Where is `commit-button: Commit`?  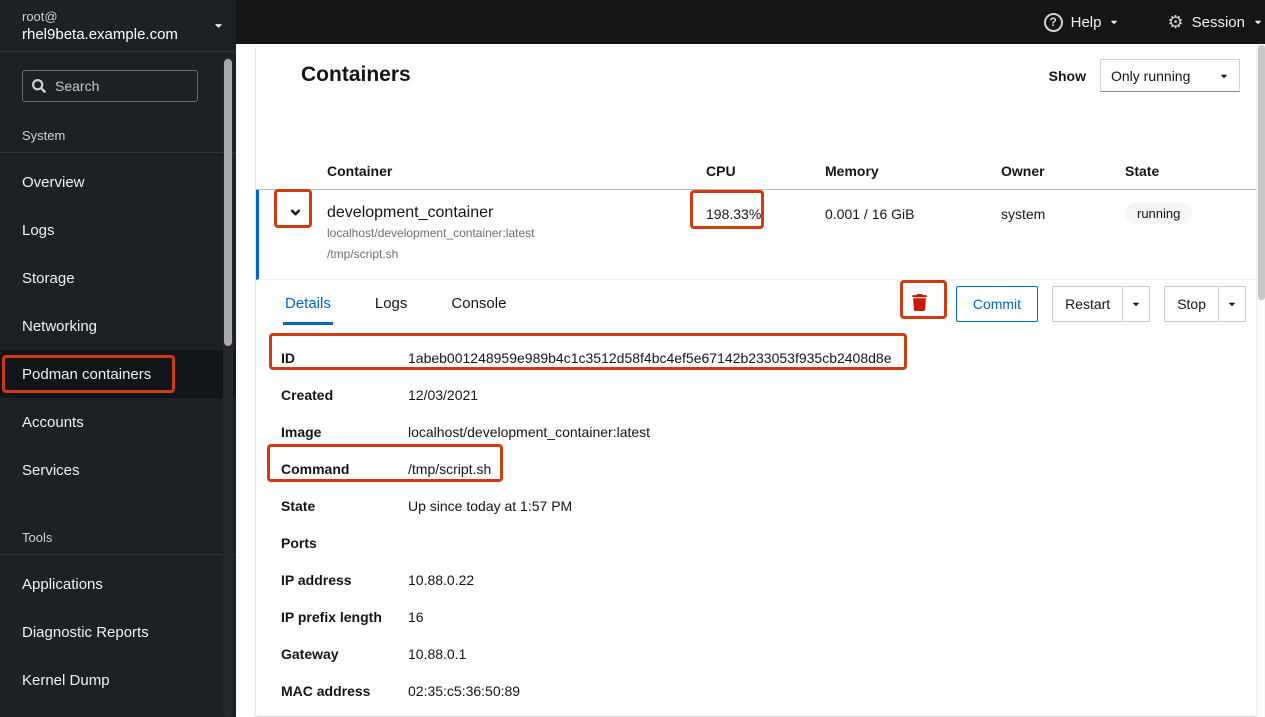
commit-button: Commit is located at coordinates (997, 303).